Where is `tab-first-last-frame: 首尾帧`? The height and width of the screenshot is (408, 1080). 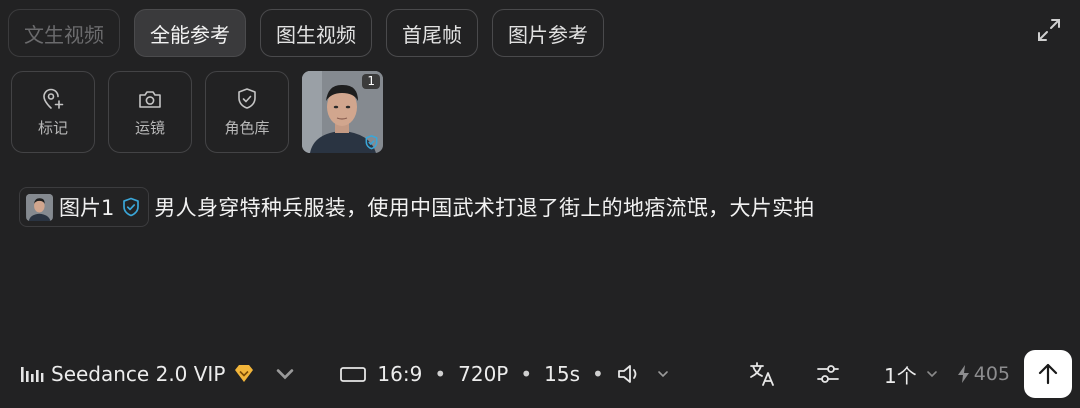 tab-first-last-frame: 首尾帧 is located at coordinates (432, 33).